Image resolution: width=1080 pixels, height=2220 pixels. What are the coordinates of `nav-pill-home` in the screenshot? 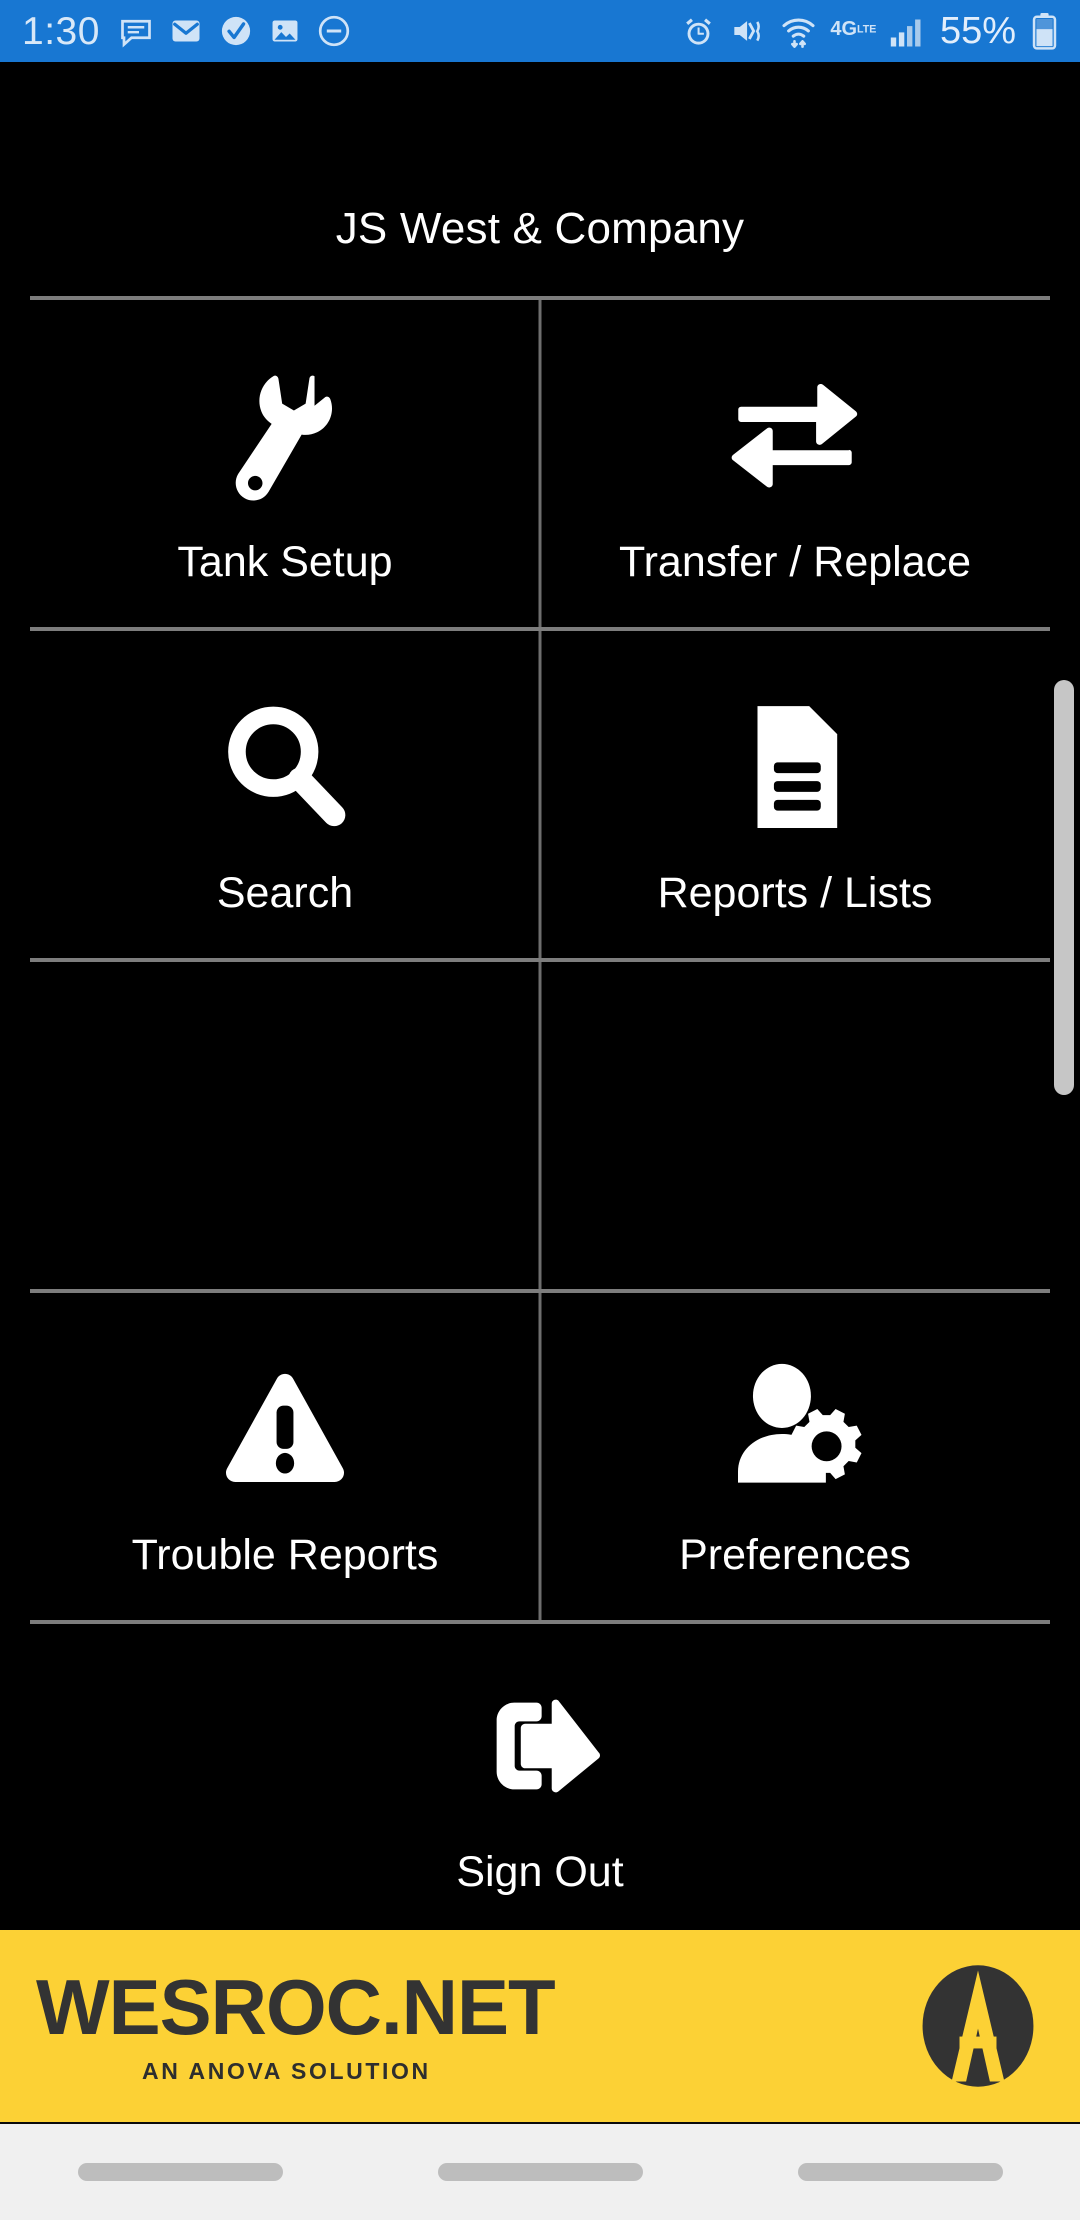 It's located at (540, 2172).